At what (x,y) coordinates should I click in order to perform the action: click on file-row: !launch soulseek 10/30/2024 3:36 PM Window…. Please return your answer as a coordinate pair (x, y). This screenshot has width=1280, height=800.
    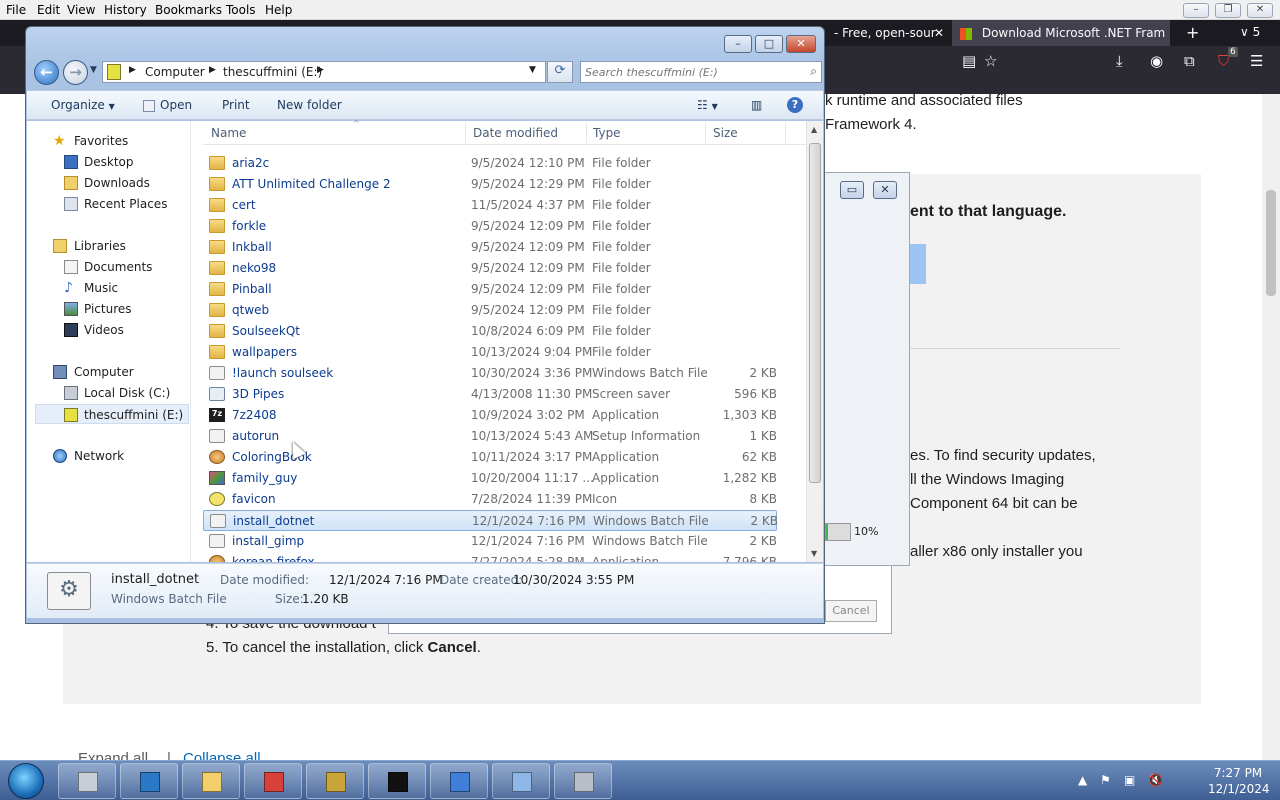
    Looking at the image, I should click on (490, 373).